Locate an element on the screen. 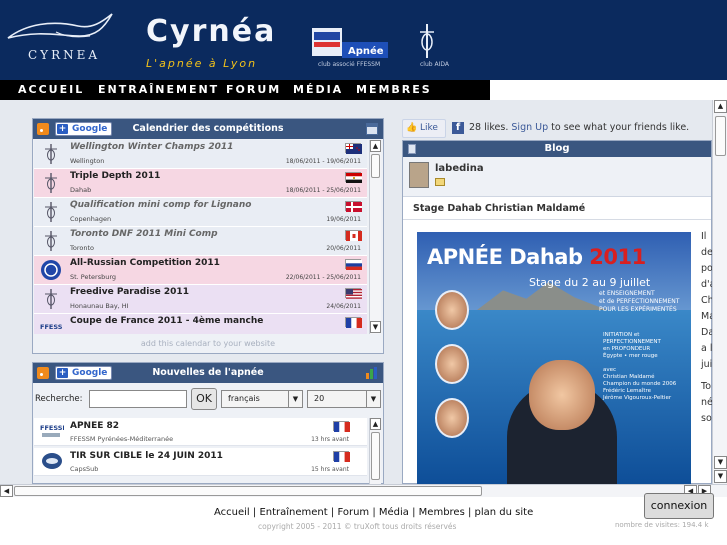  flag-dk-icon is located at coordinates (353, 206).